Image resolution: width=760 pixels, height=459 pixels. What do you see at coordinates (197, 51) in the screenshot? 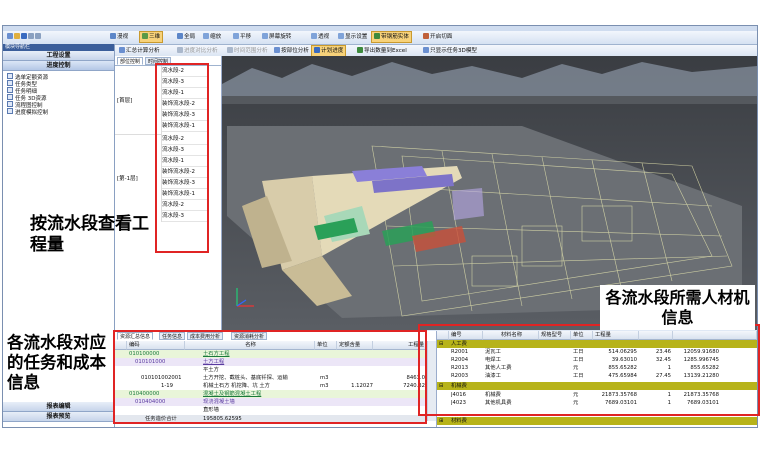
I see `tool-progress-compare: 进度对比分析` at bounding box center [197, 51].